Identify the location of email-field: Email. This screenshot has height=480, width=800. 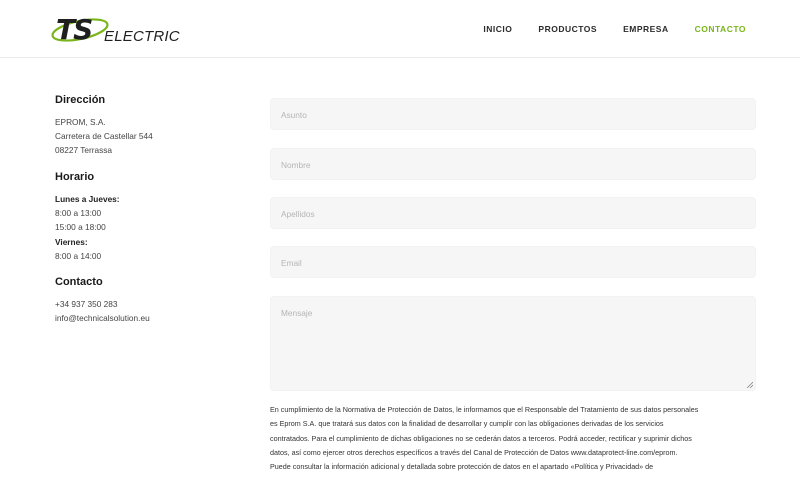
(513, 262).